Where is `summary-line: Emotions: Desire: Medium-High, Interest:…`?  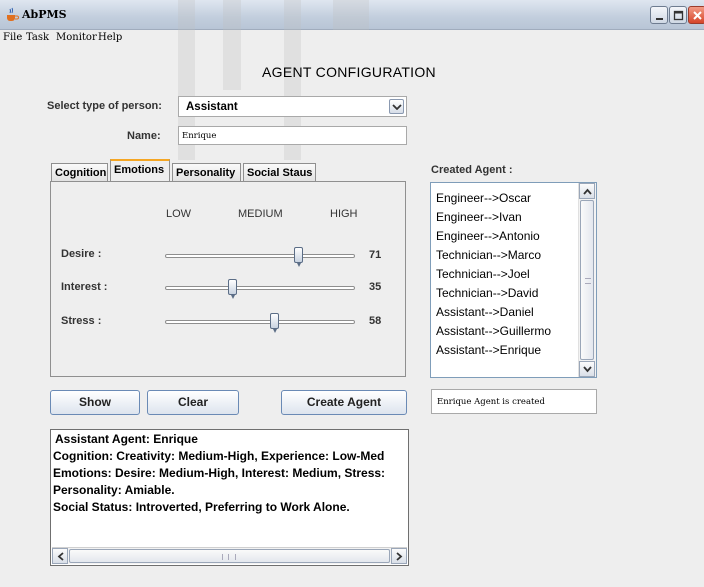 summary-line: Emotions: Desire: Medium-High, Interest:… is located at coordinates (219, 473).